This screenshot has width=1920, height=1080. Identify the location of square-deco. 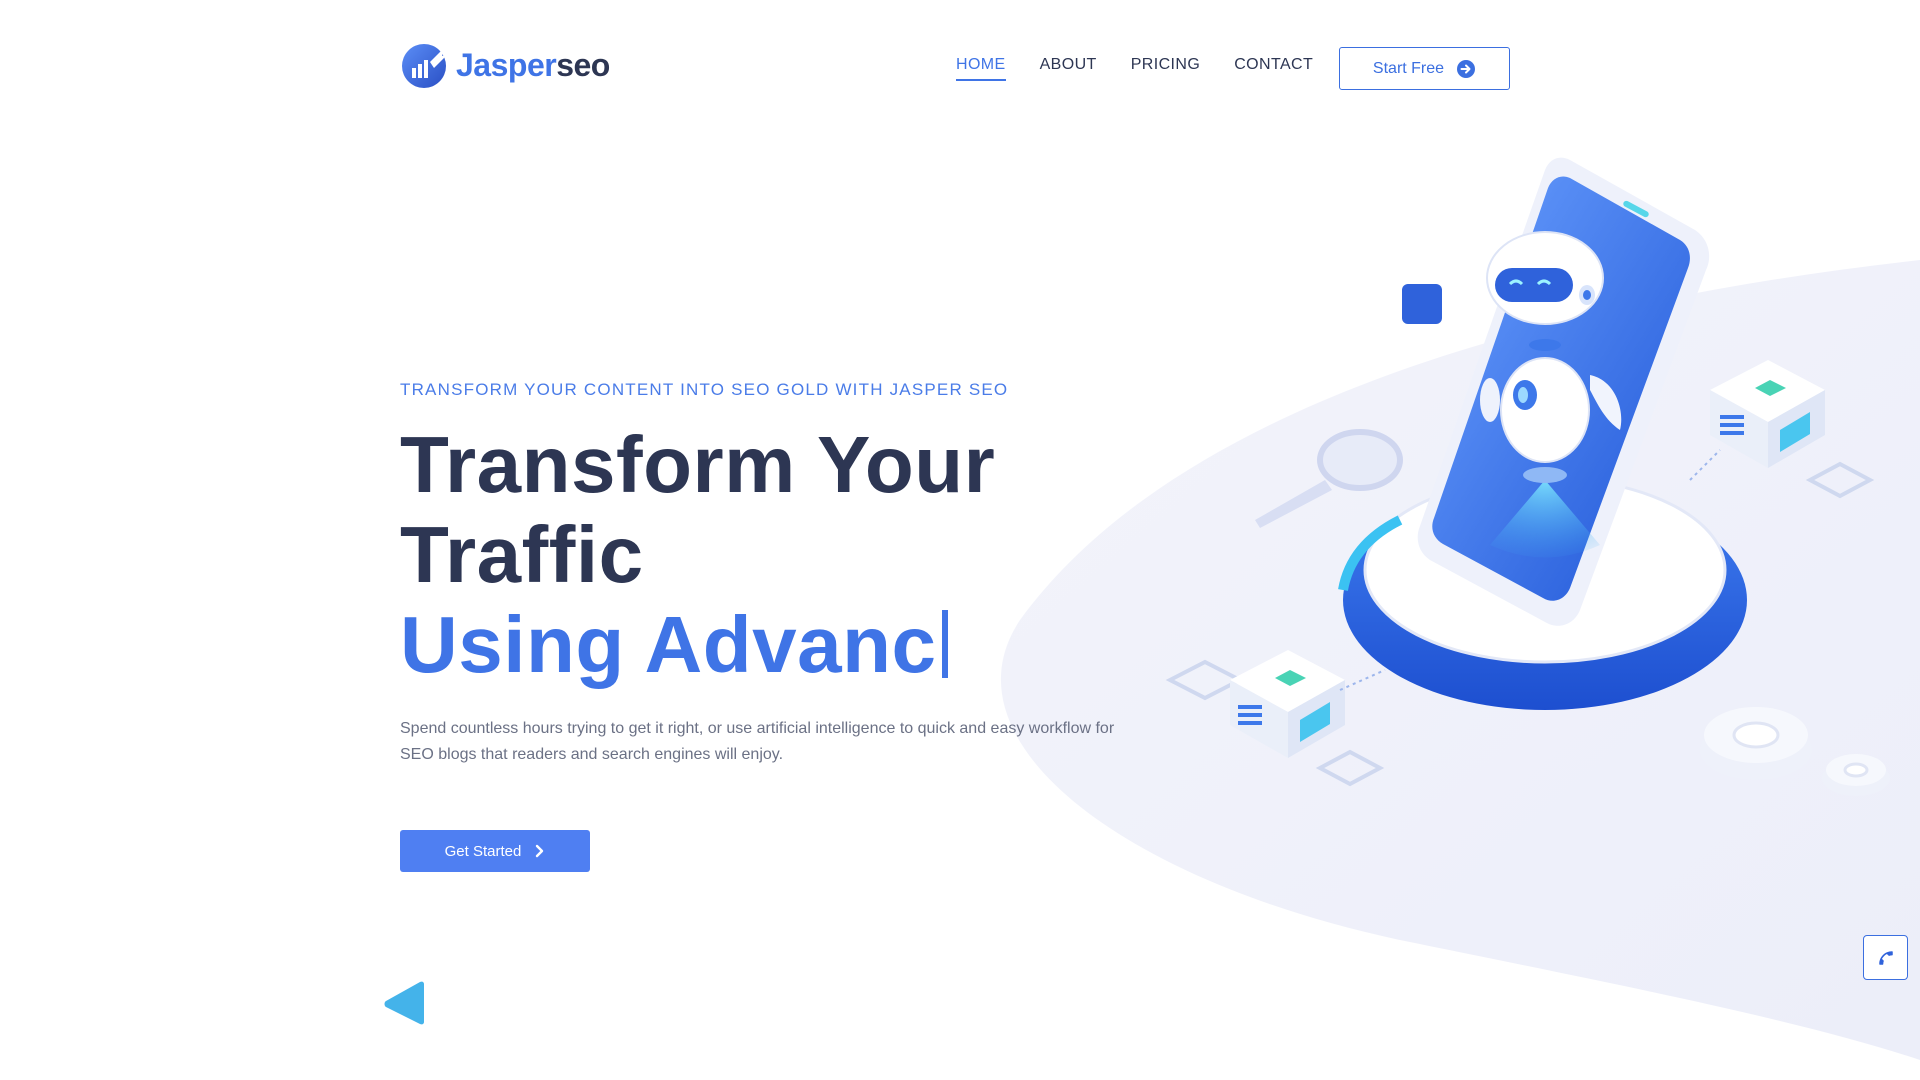
(1422, 304).